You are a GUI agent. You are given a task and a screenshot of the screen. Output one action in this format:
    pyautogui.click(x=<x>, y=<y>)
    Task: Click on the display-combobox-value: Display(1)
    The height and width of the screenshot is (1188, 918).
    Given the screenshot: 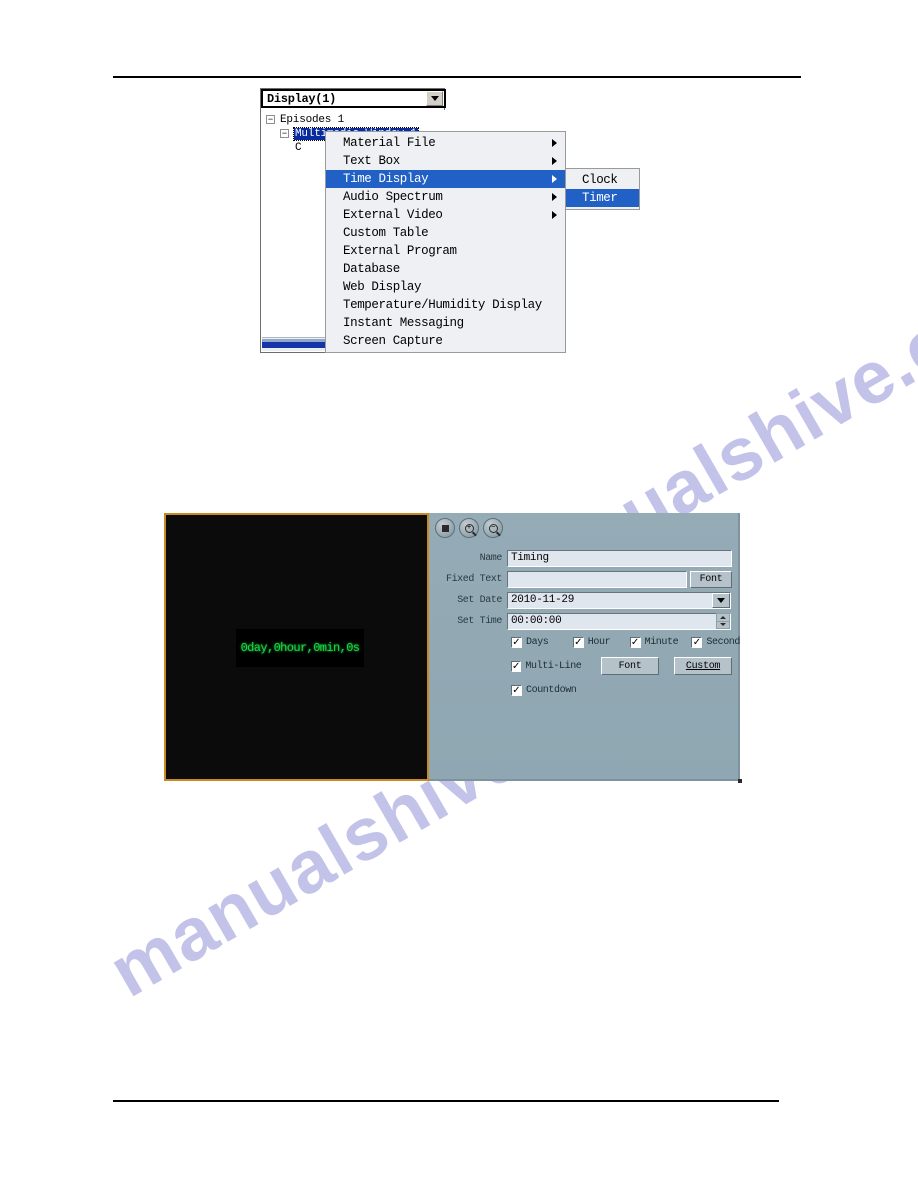 What is the action you would take?
    pyautogui.click(x=302, y=98)
    